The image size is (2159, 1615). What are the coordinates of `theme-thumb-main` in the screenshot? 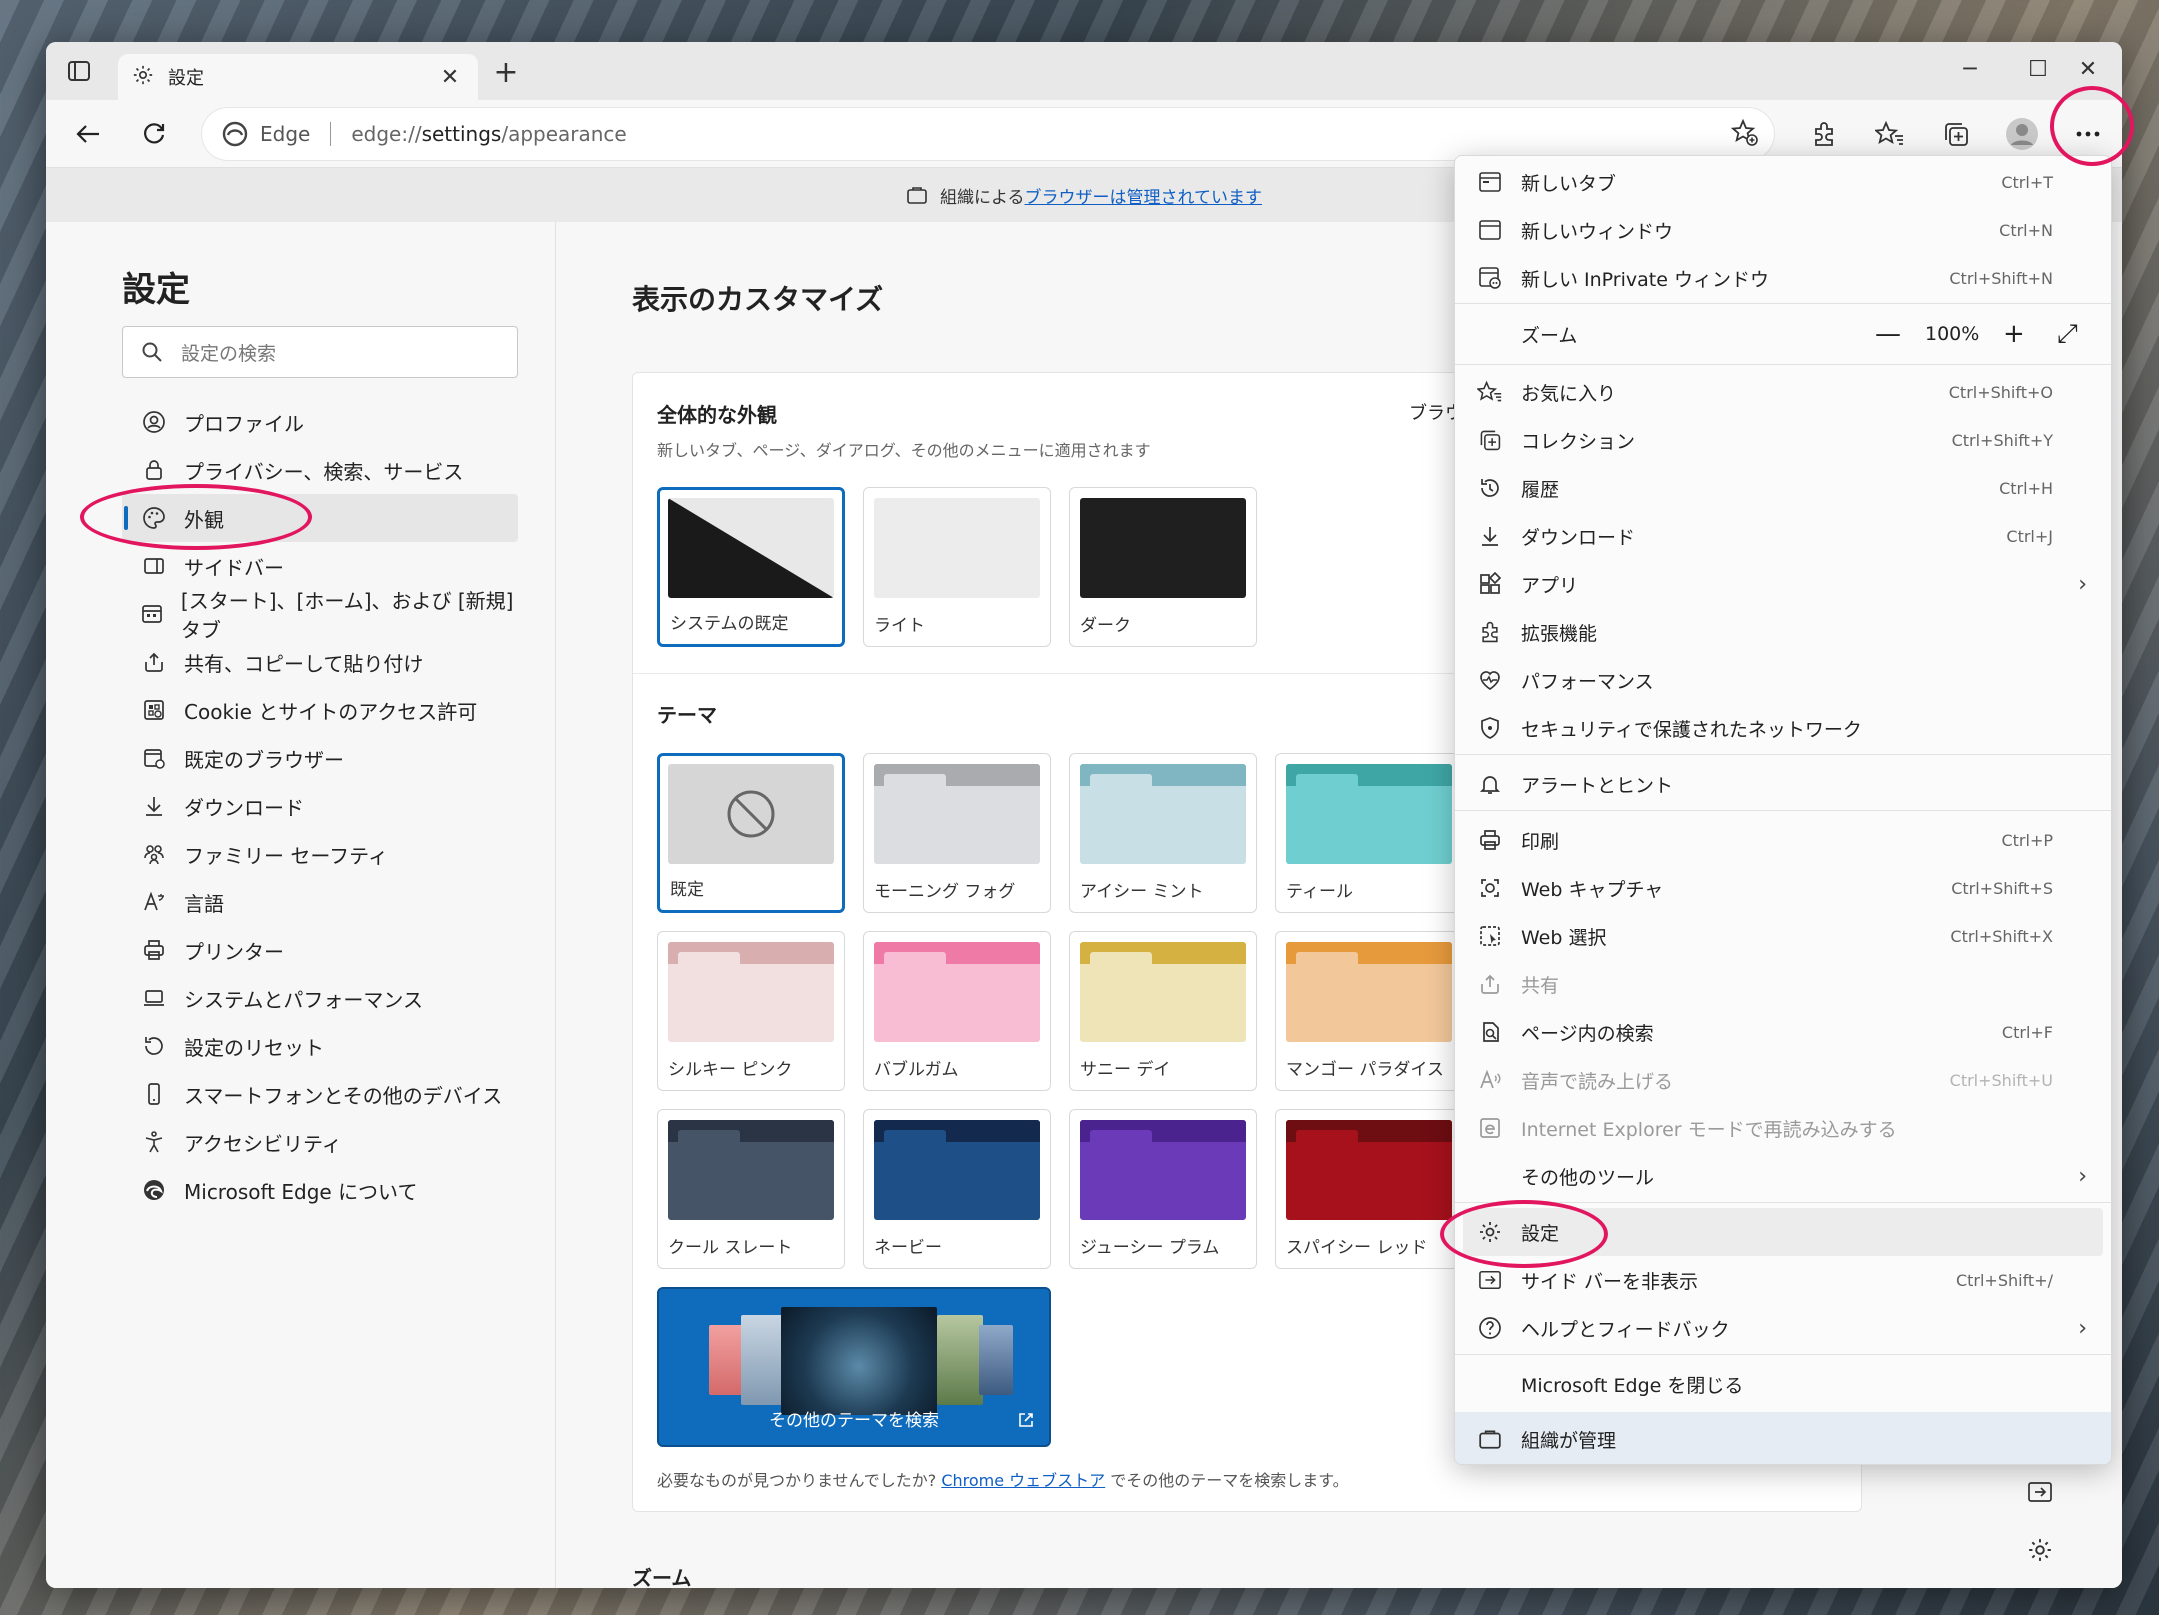 It's located at (859, 1361).